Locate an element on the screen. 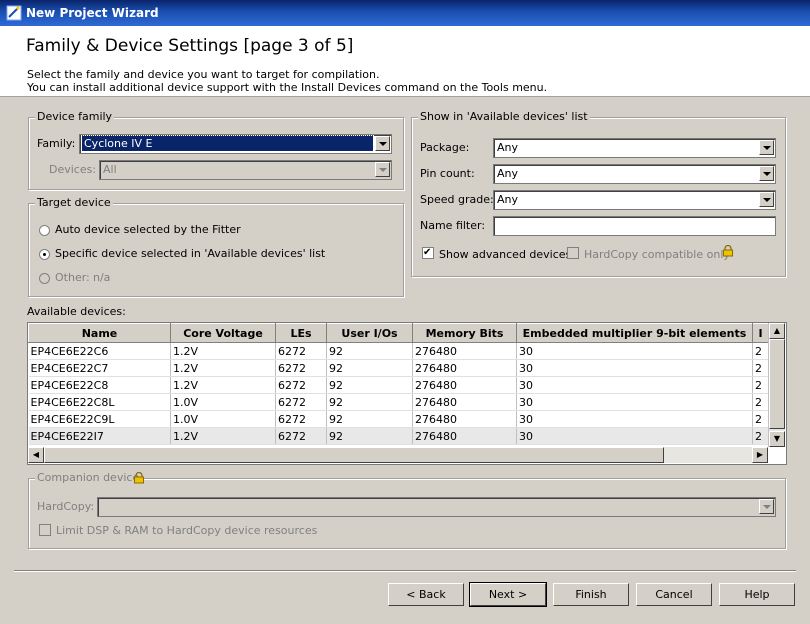 The image size is (810, 624). table-row: EP4CE6E22C6 1.2V 6272 92 276480 30 2 is located at coordinates (398, 351).